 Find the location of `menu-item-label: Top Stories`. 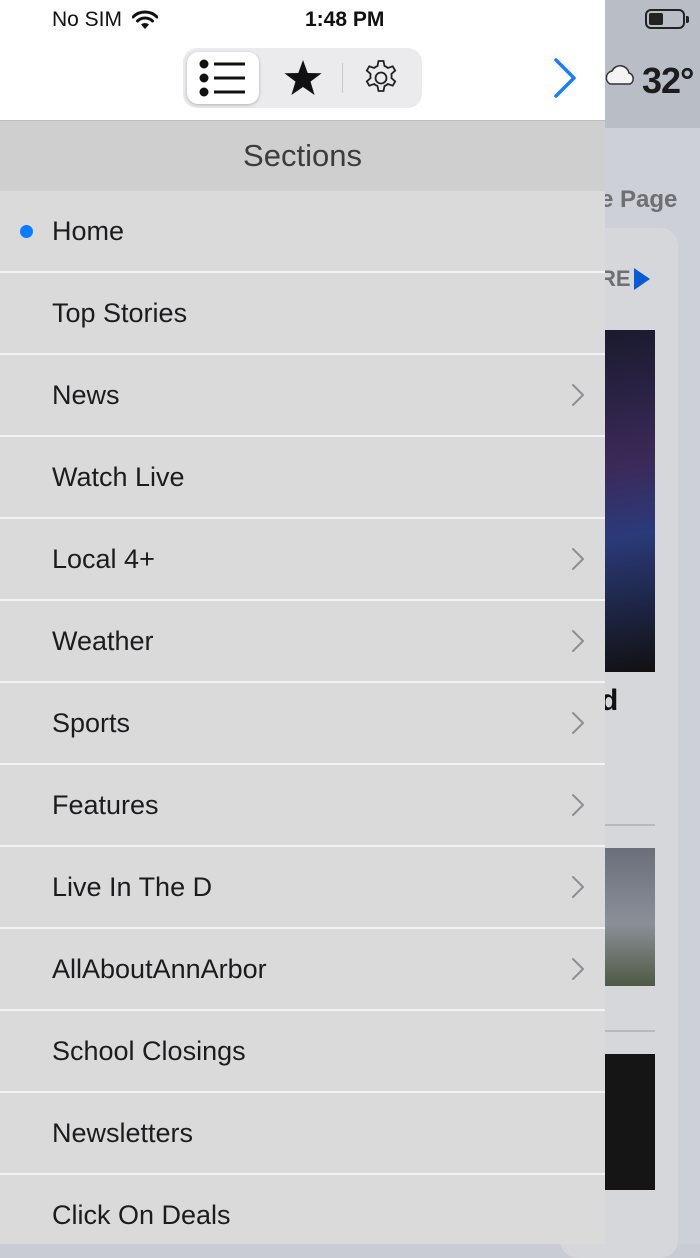

menu-item-label: Top Stories is located at coordinates (120, 312).